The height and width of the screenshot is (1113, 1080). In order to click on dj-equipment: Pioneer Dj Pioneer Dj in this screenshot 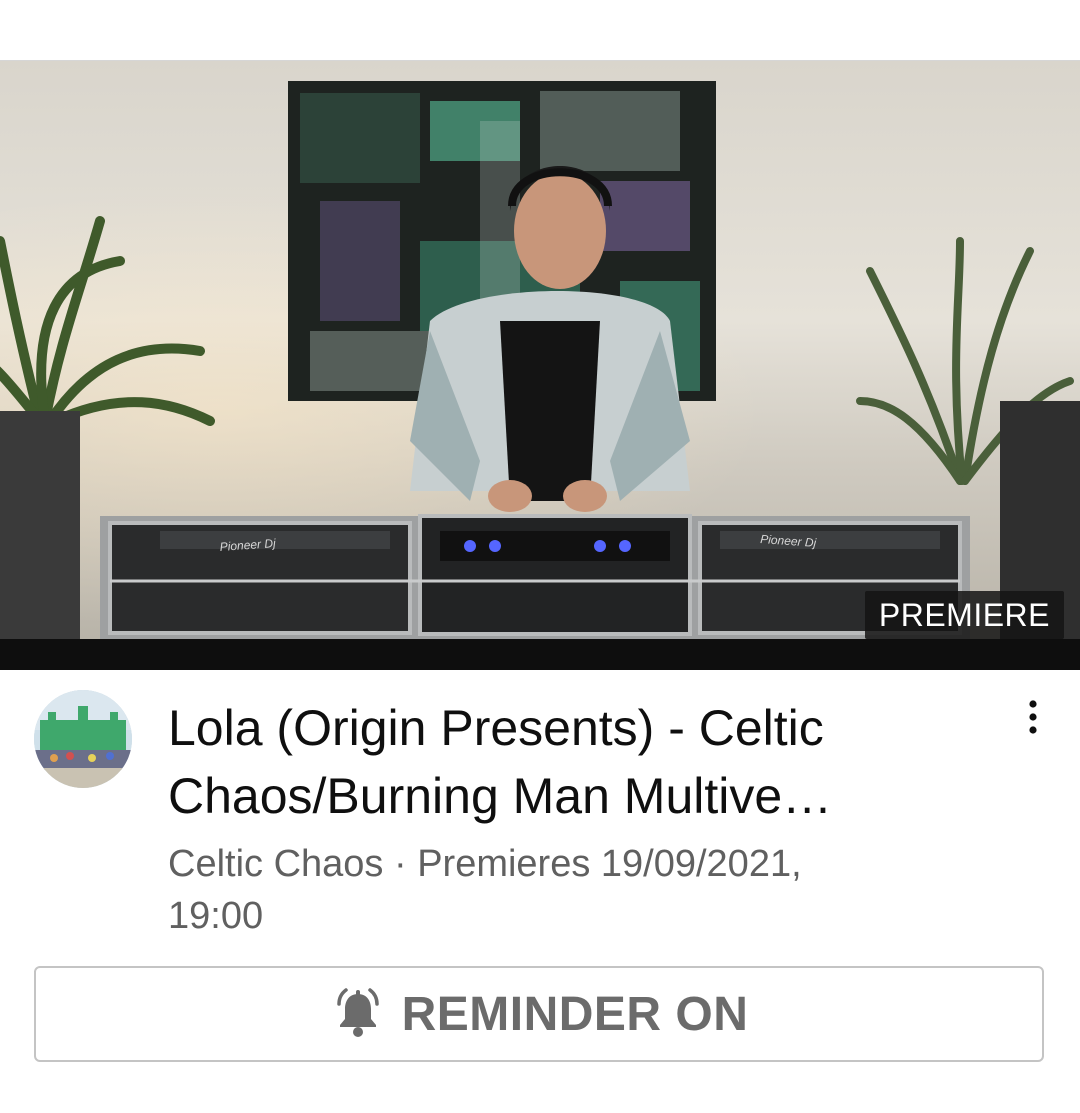, I will do `click(535, 576)`.